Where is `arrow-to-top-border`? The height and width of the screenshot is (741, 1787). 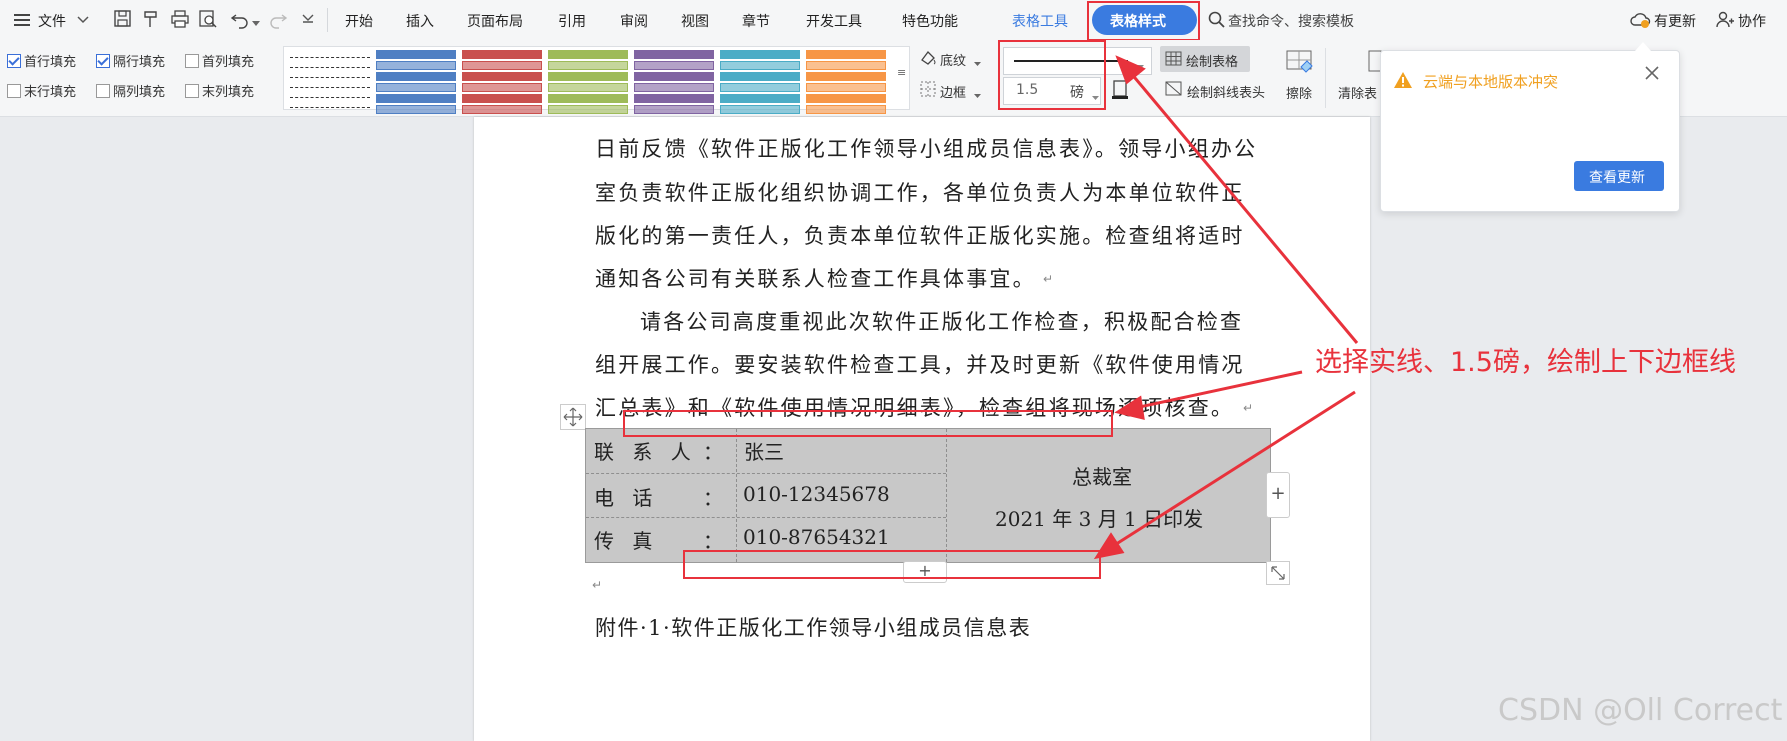 arrow-to-top-border is located at coordinates (1218, 390).